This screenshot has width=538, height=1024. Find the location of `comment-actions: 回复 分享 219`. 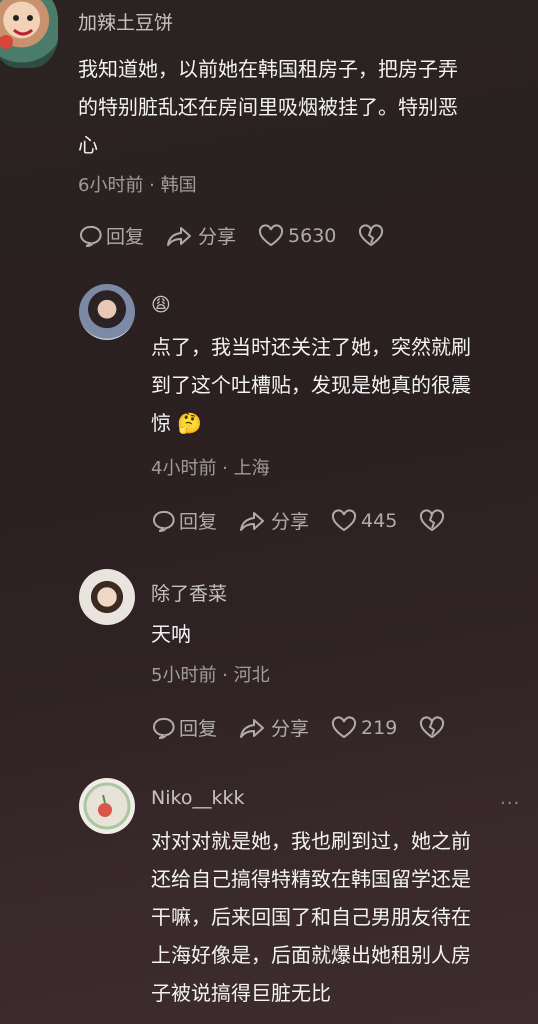

comment-actions: 回复 分享 219 is located at coordinates (311, 727).